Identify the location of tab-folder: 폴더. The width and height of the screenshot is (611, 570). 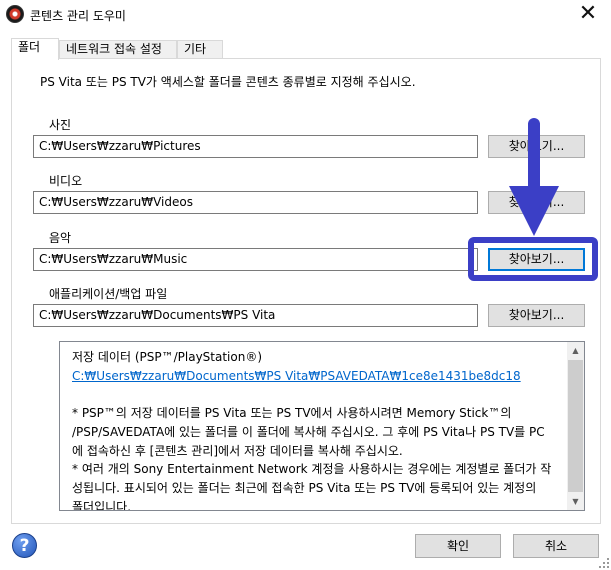
(35, 49).